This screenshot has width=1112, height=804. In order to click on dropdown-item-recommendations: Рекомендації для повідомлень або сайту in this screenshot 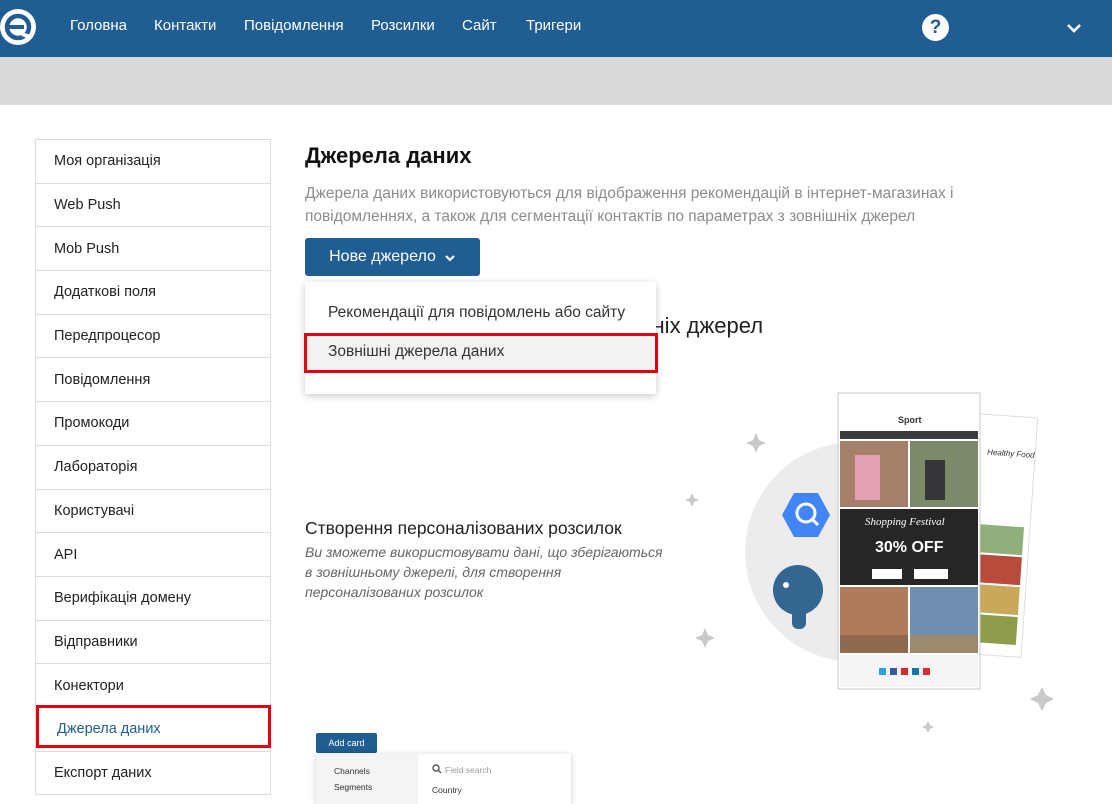, I will do `click(480, 313)`.